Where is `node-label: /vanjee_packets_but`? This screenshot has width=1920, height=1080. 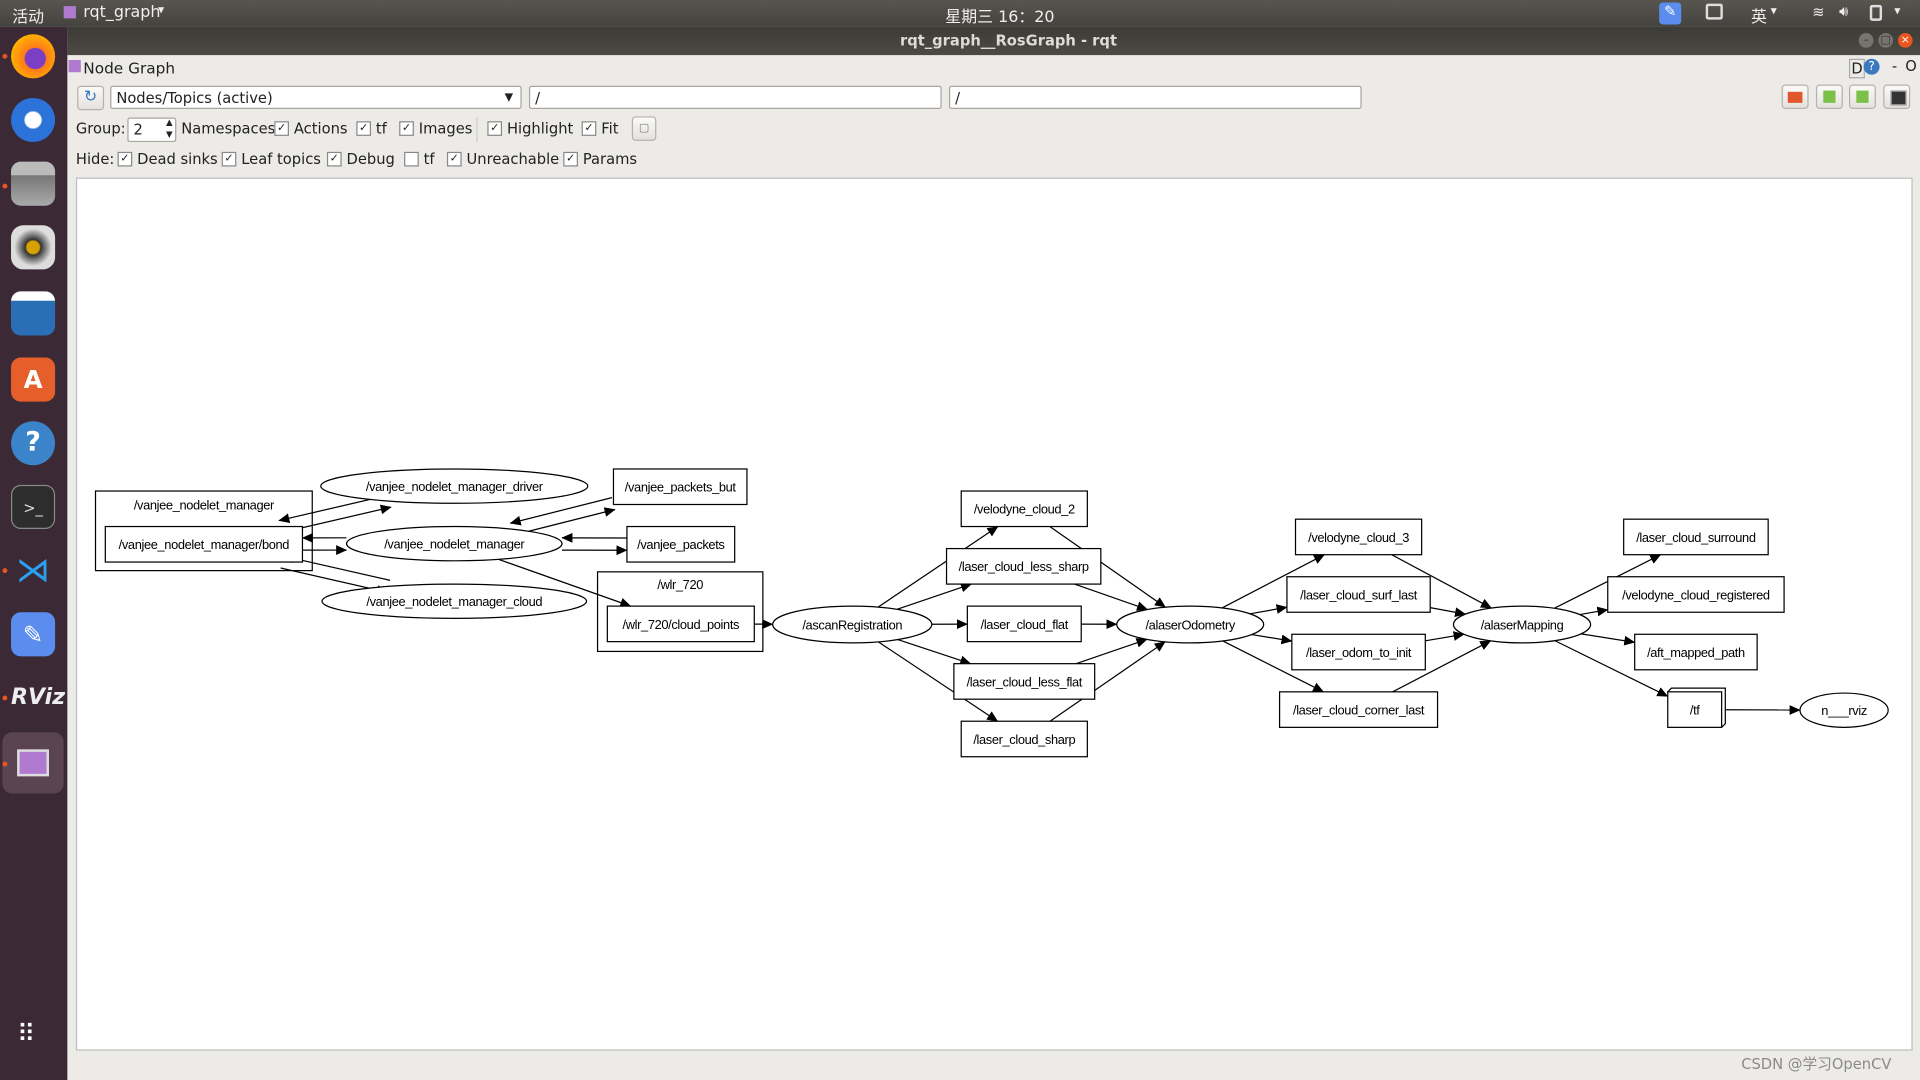
node-label: /vanjee_packets_but is located at coordinates (681, 487).